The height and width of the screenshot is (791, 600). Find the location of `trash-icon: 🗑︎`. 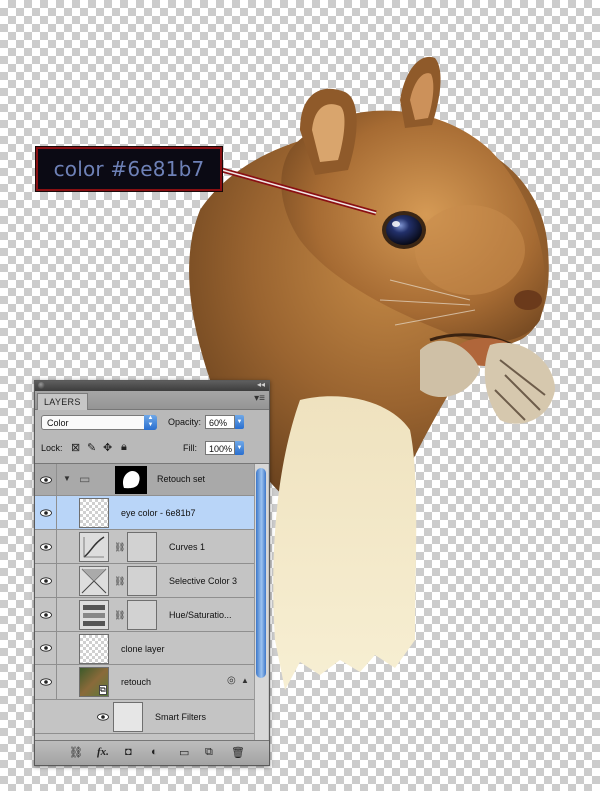

trash-icon: 🗑︎ is located at coordinates (238, 752).